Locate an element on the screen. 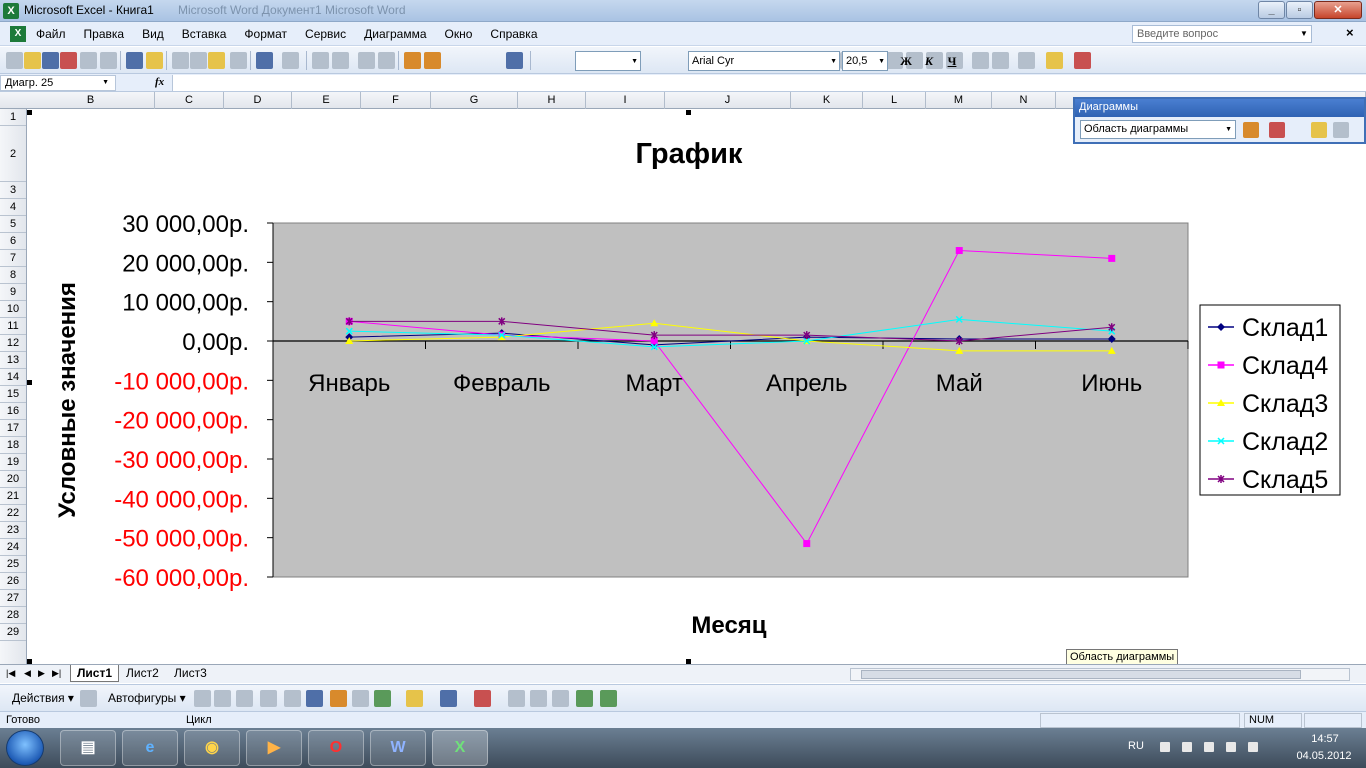 The height and width of the screenshot is (768, 1366). opera-task: O is located at coordinates (336, 748).